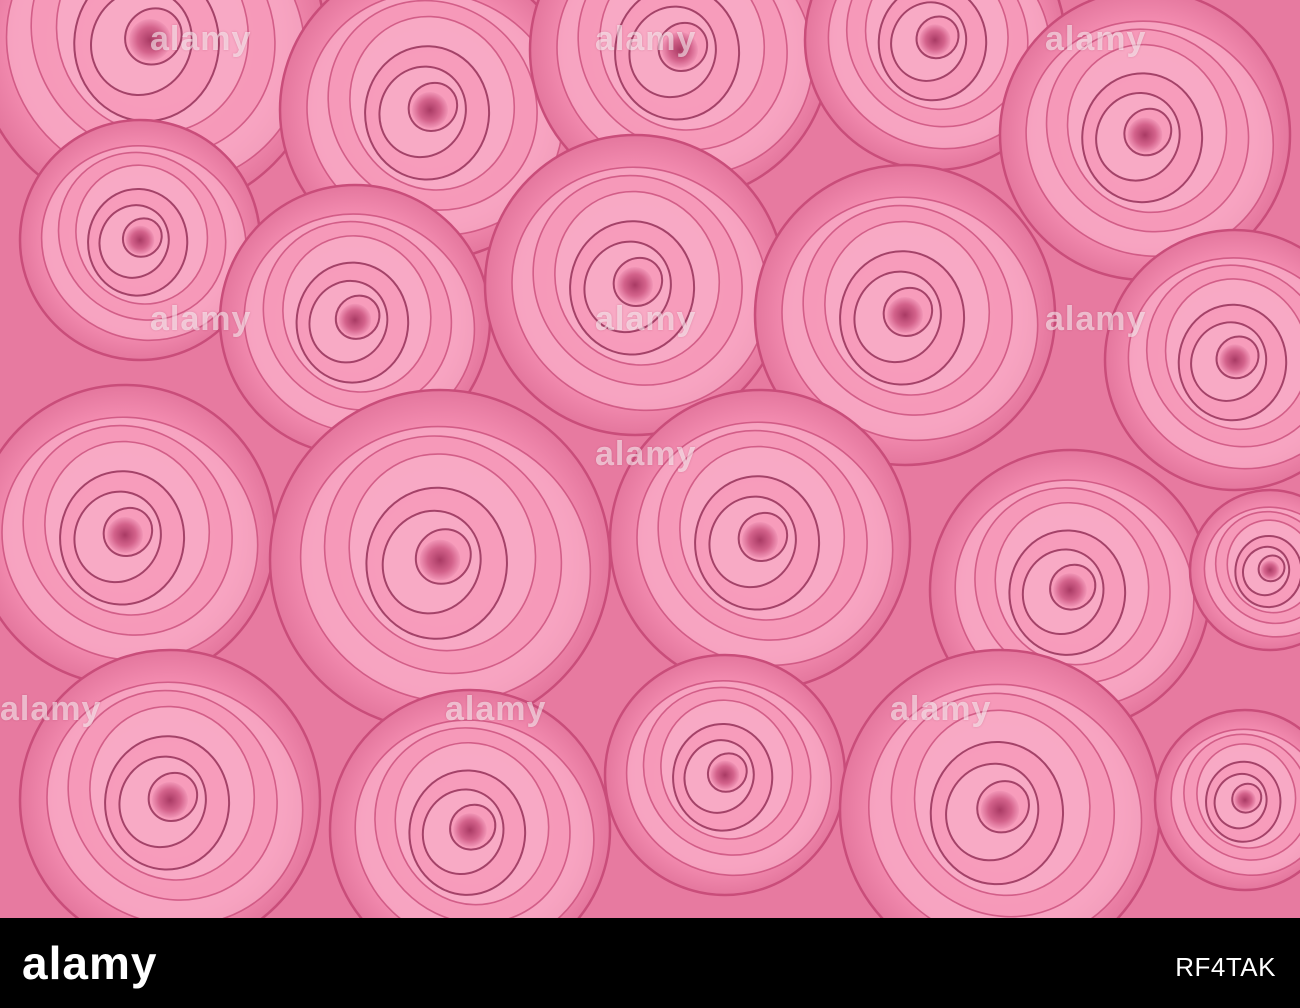  Describe the element at coordinates (90, 963) in the screenshot. I see `alamy-logo: alamy` at that location.